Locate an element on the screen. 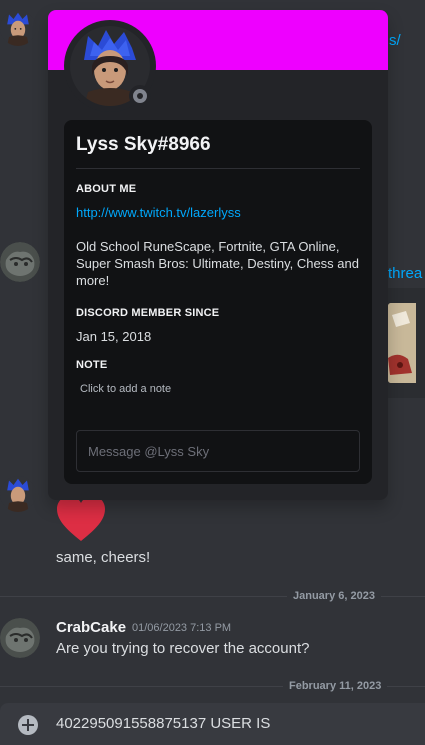  note-input: Click to add a note is located at coordinates (125, 389).